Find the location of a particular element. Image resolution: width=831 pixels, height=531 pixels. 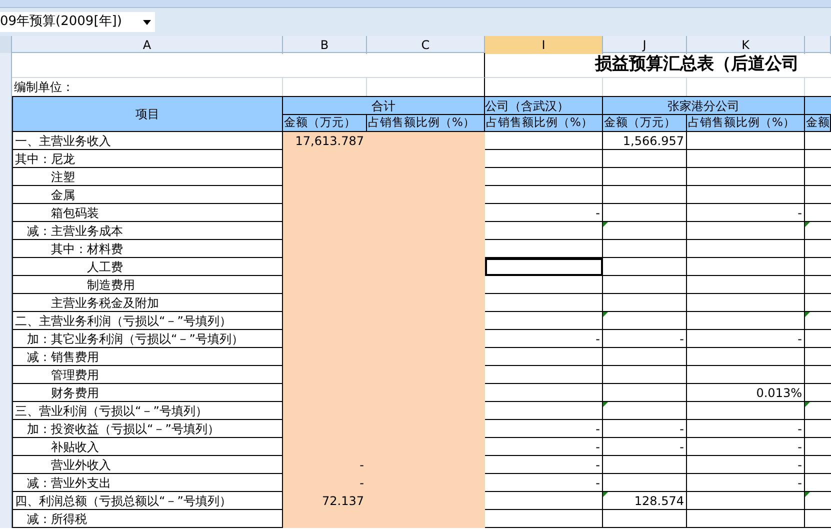

table-cell: 0.013% is located at coordinates (746, 393).